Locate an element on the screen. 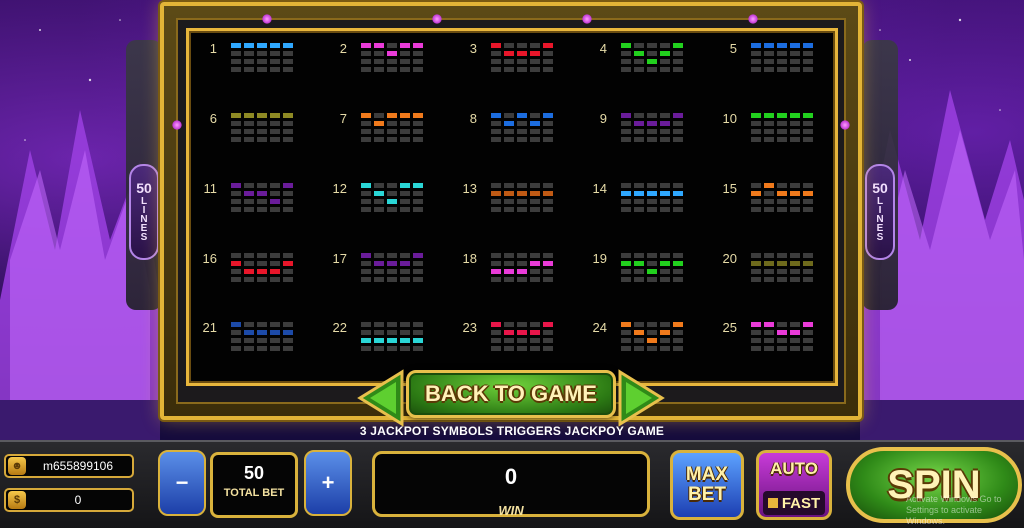 The image size is (1024, 528). payline-number: 2 is located at coordinates (343, 48).